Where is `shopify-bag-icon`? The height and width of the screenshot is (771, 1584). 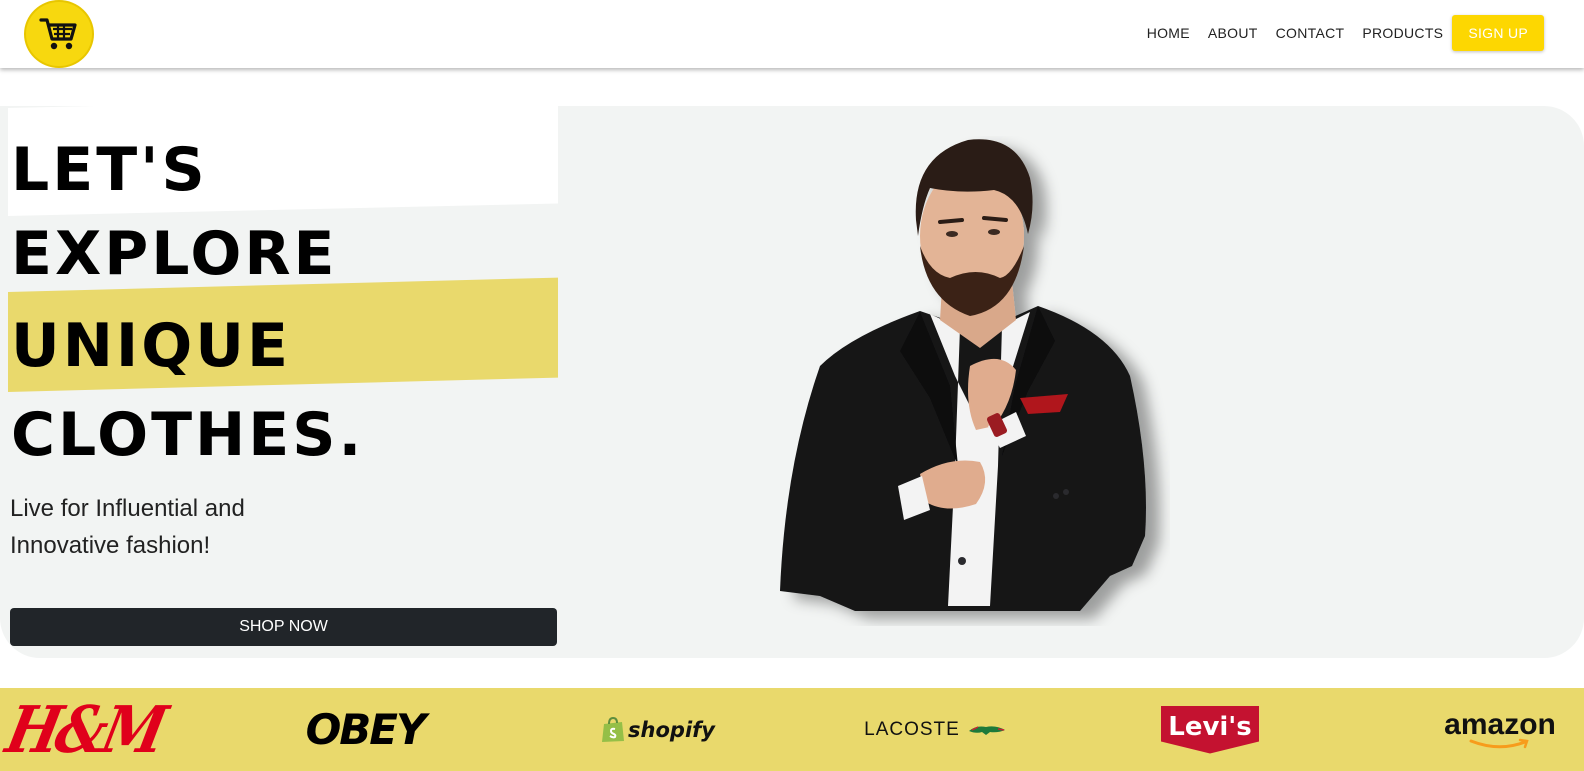 shopify-bag-icon is located at coordinates (613, 729).